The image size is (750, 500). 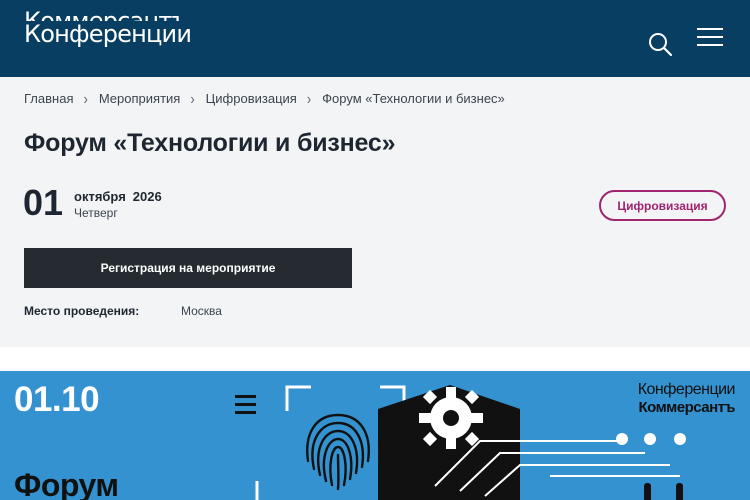 I want to click on venue-value: Москва, so click(x=201, y=311).